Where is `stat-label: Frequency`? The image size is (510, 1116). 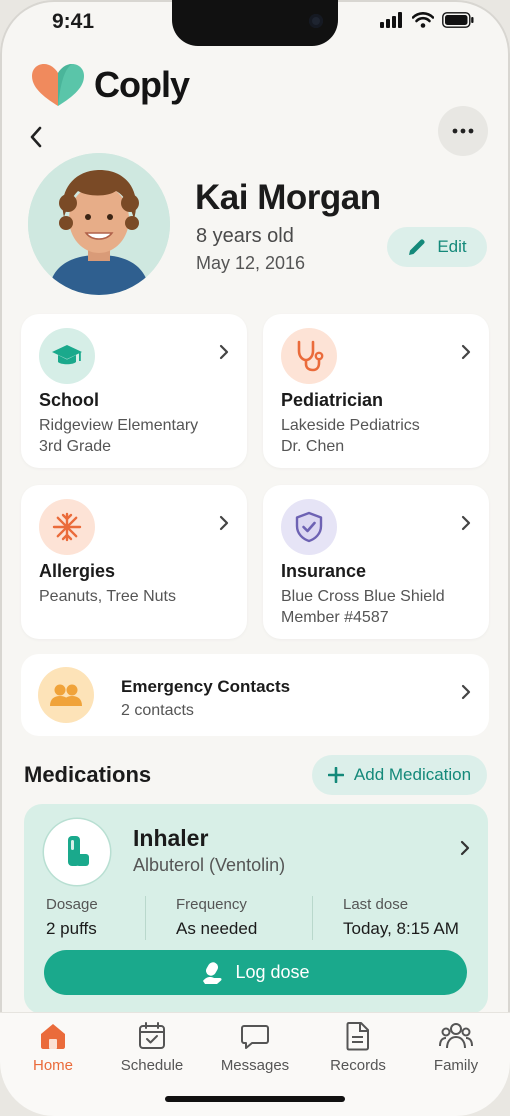 stat-label: Frequency is located at coordinates (211, 904).